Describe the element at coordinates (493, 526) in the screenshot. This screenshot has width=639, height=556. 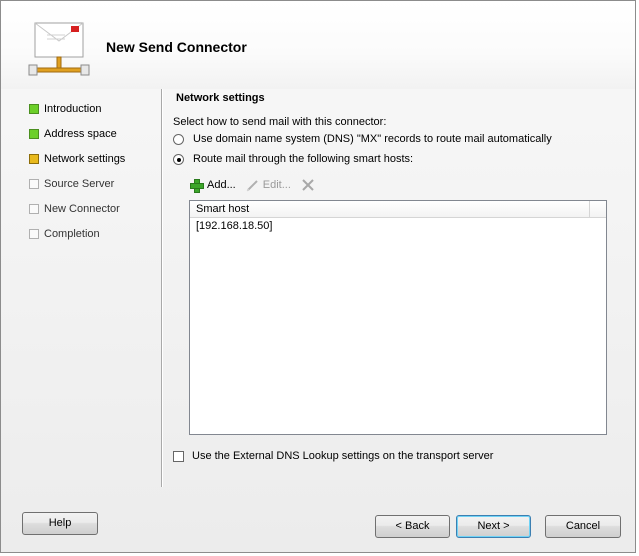
I see `next-button: Next >` at that location.